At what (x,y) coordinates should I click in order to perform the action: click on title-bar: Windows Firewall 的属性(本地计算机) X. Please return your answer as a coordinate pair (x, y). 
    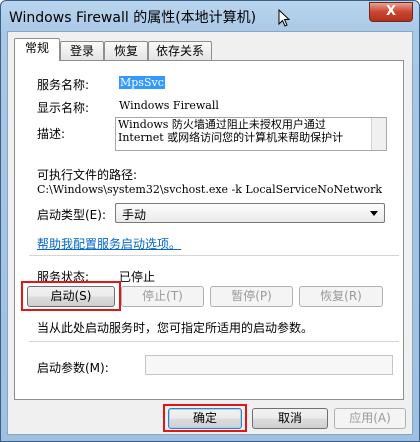
    Looking at the image, I should click on (210, 16).